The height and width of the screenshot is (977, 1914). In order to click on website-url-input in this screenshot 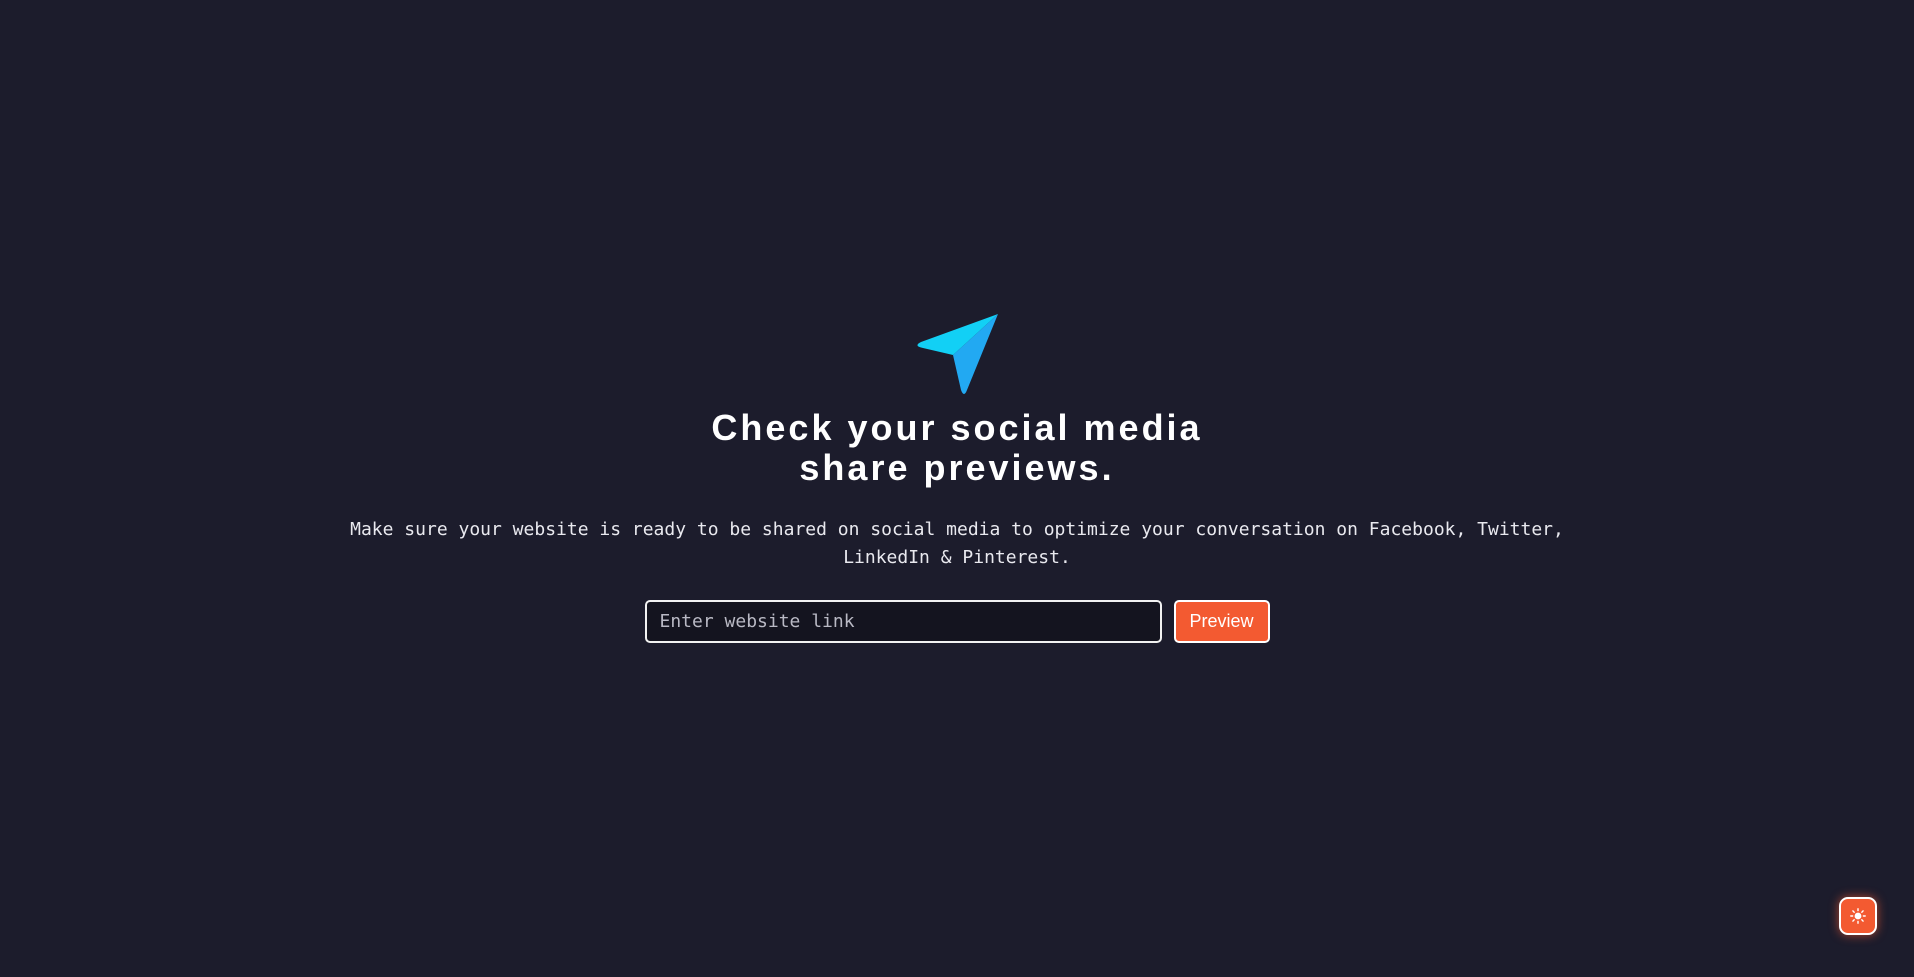, I will do `click(903, 621)`.